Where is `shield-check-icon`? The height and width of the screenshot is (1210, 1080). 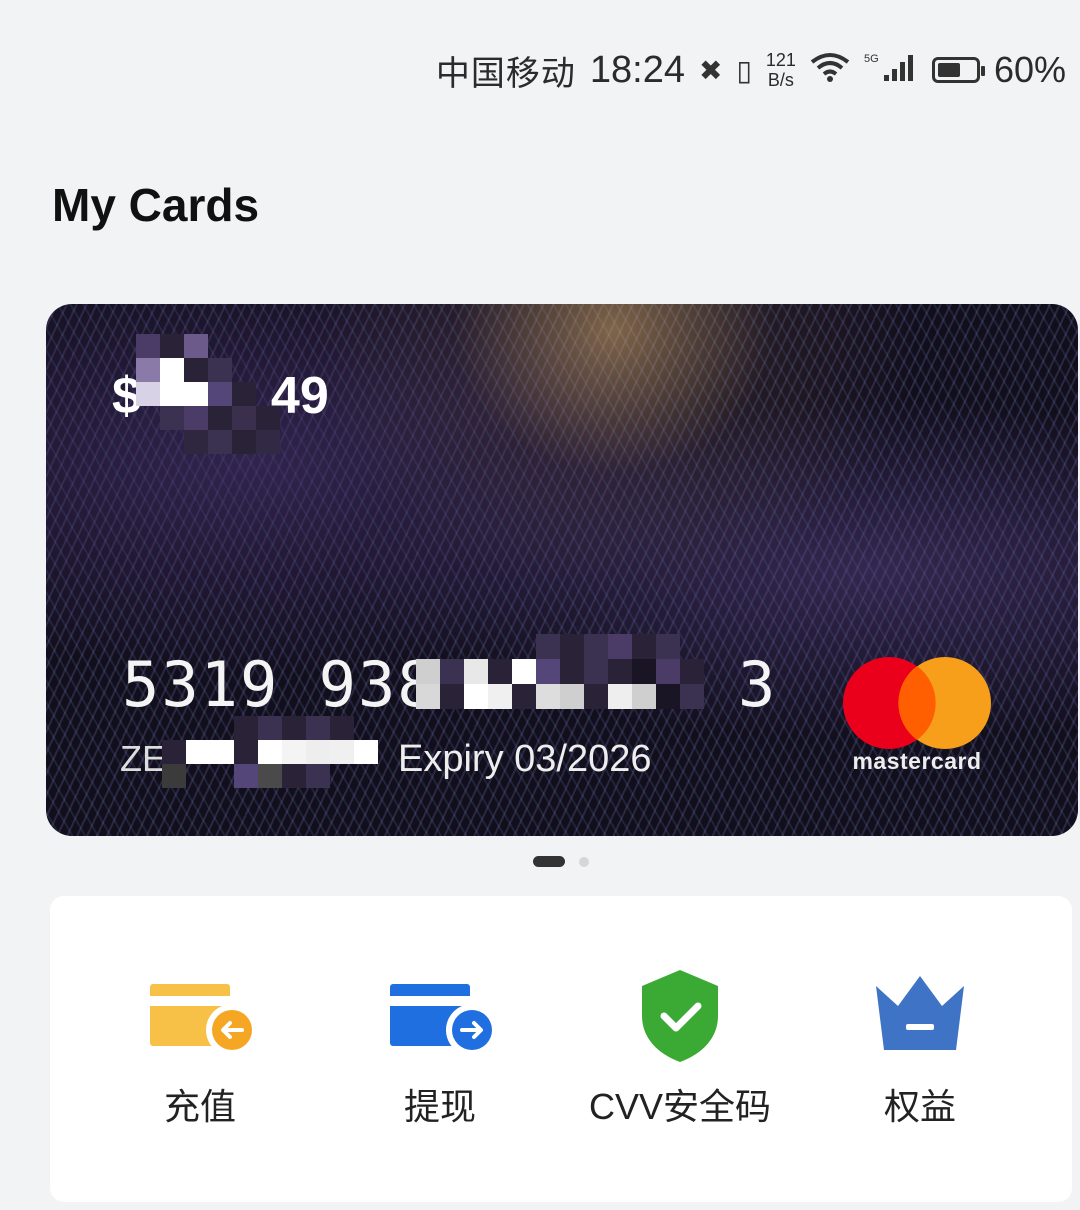 shield-check-icon is located at coordinates (680, 1016).